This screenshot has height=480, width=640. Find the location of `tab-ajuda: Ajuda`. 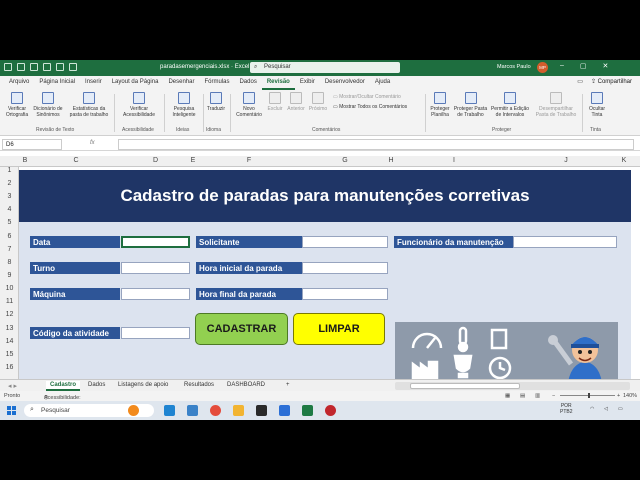

tab-ajuda: Ajuda is located at coordinates (382, 83).